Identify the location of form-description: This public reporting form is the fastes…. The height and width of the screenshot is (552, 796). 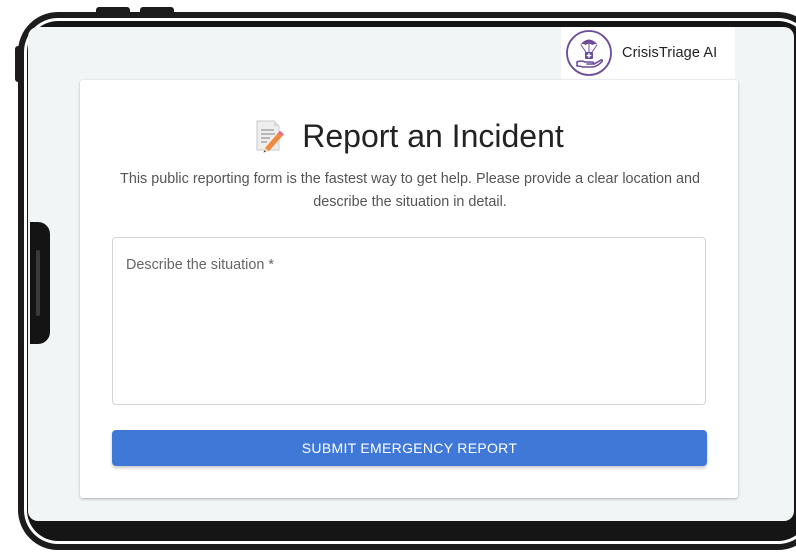
(410, 190).